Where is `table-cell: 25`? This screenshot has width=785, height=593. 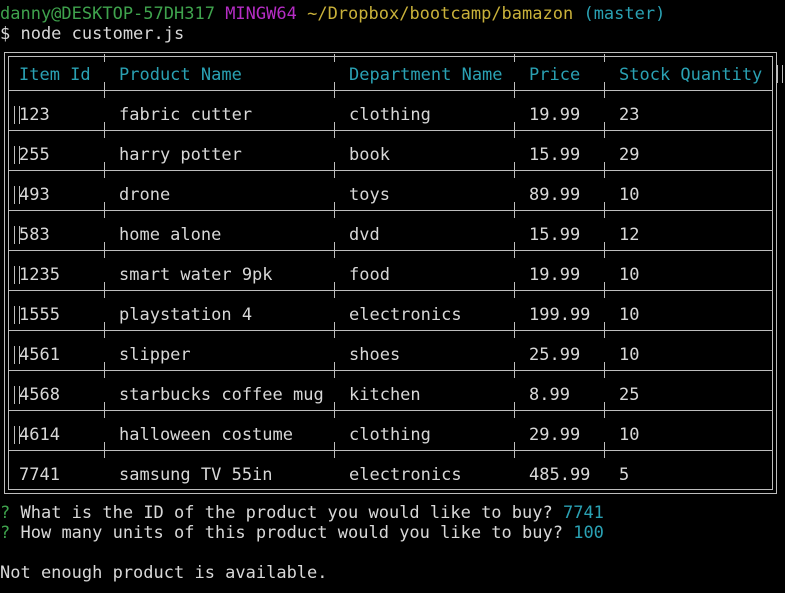
table-cell: 25 is located at coordinates (629, 395).